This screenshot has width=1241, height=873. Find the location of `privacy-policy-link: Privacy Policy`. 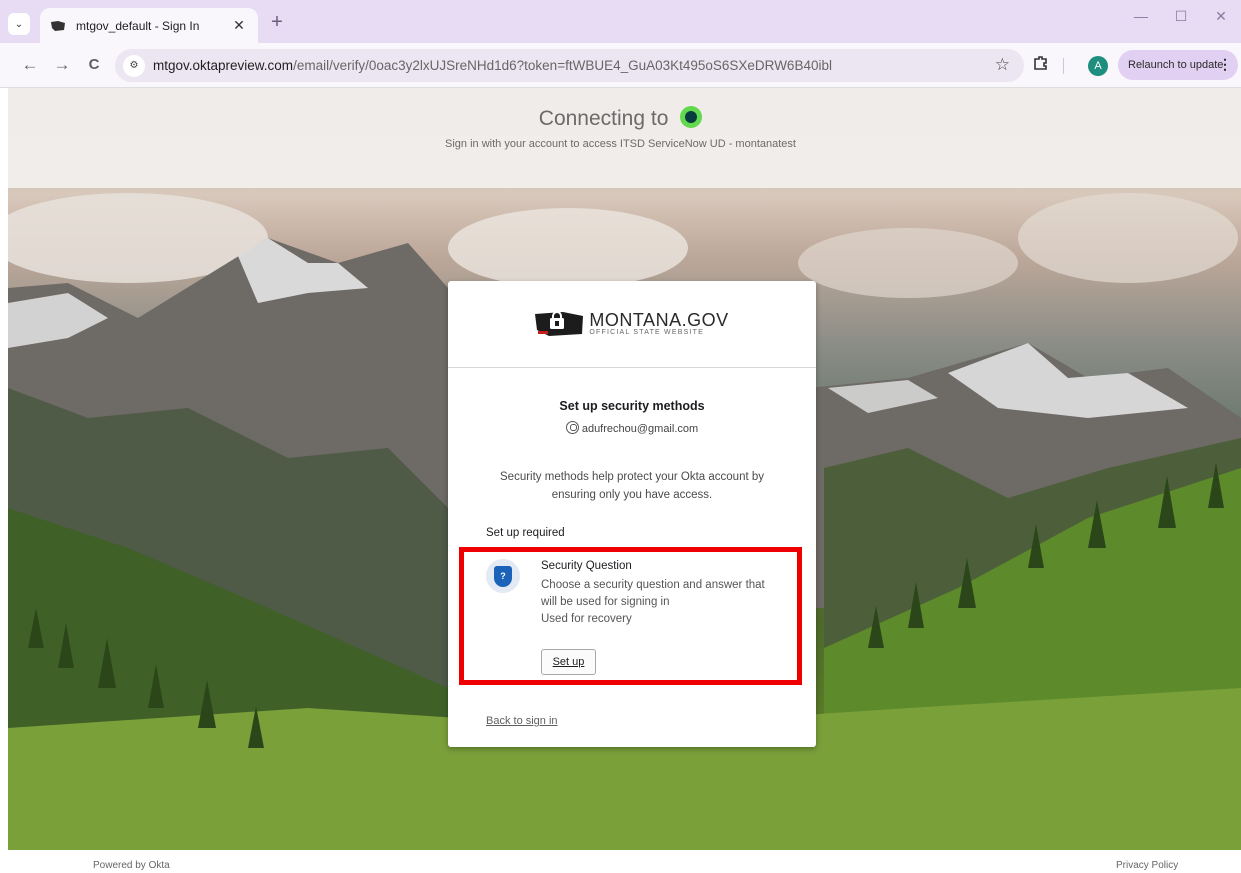

privacy-policy-link: Privacy Policy is located at coordinates (1147, 865).